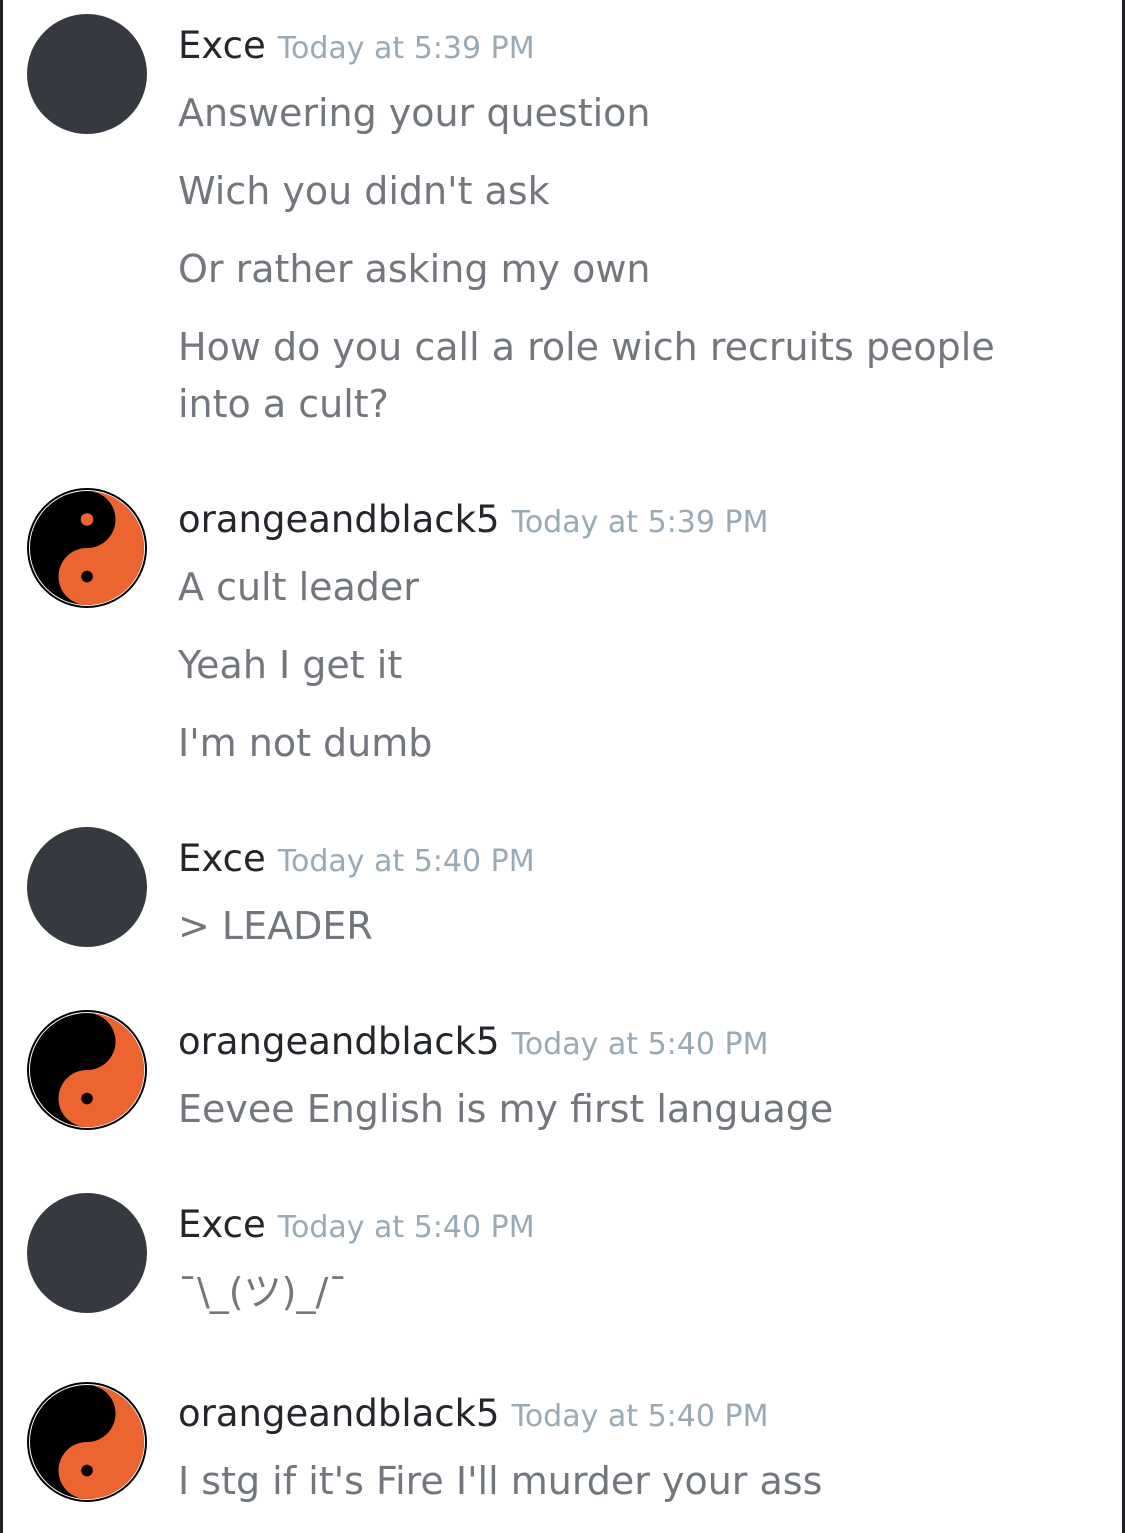  What do you see at coordinates (364, 191) in the screenshot?
I see `message-text: Wich you didn't ask` at bounding box center [364, 191].